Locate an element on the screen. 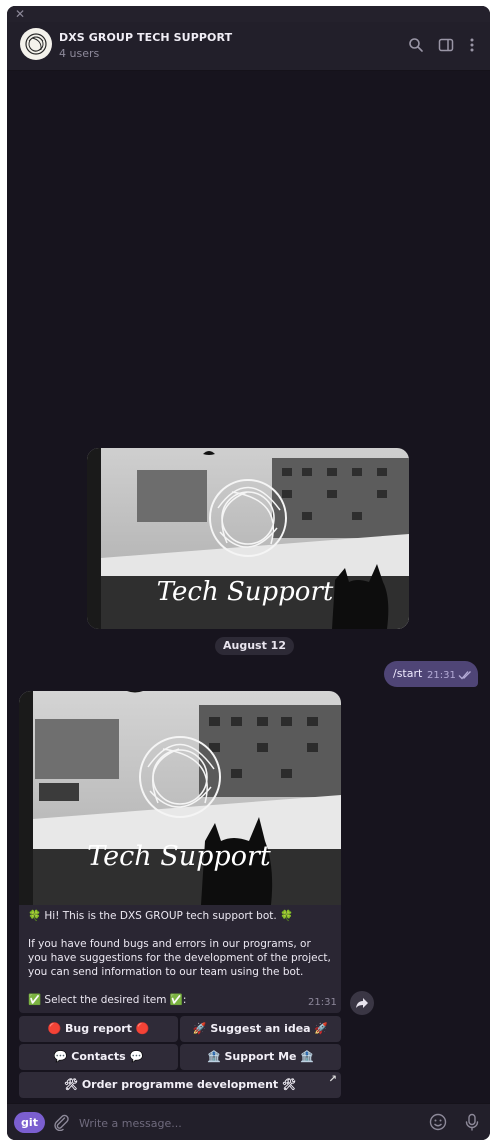 Image resolution: width=497 pixels, height=1146 pixels. date-separator: August 12 is located at coordinates (254, 646).